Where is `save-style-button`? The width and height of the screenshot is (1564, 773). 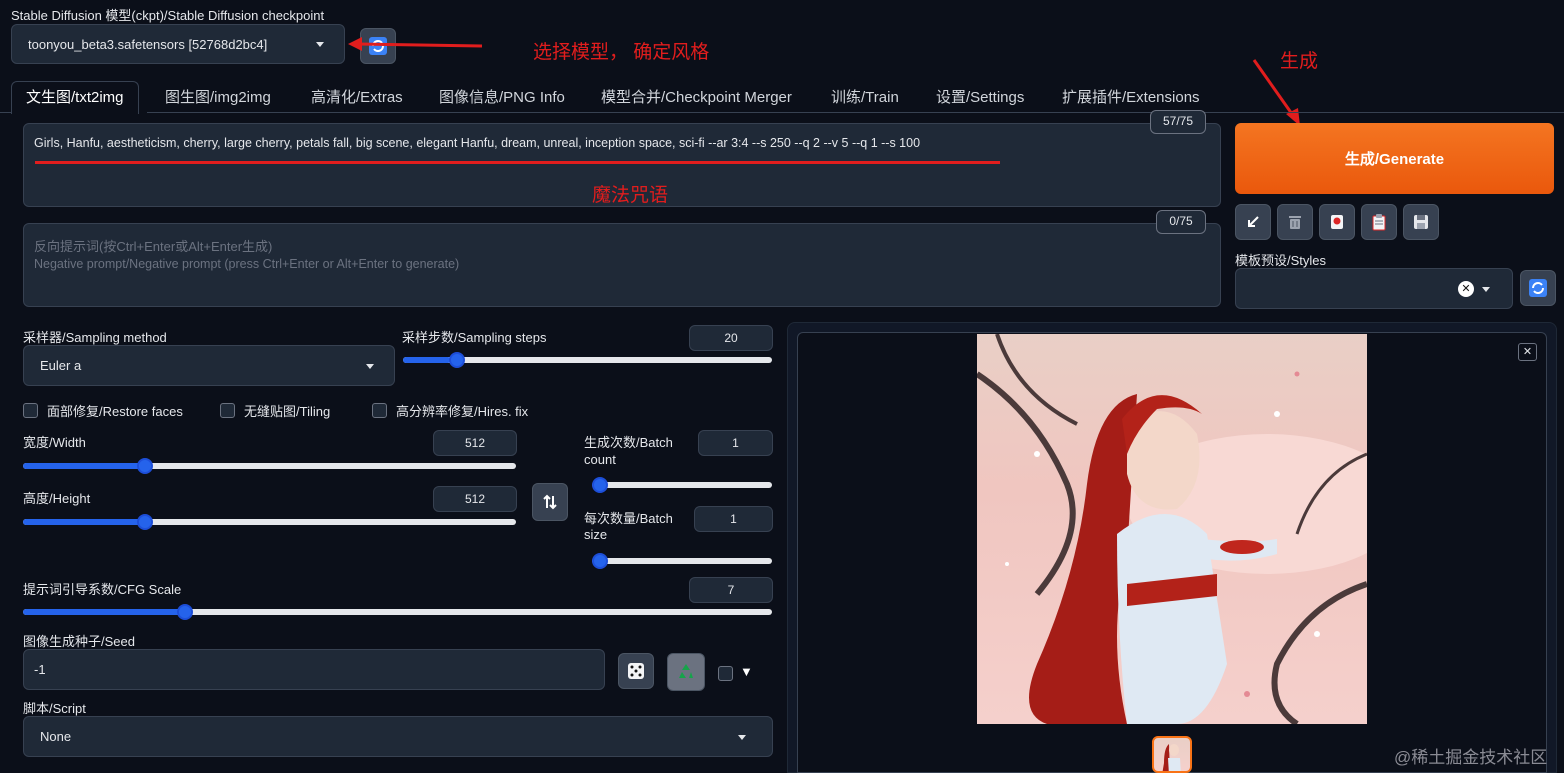
save-style-button is located at coordinates (1421, 222).